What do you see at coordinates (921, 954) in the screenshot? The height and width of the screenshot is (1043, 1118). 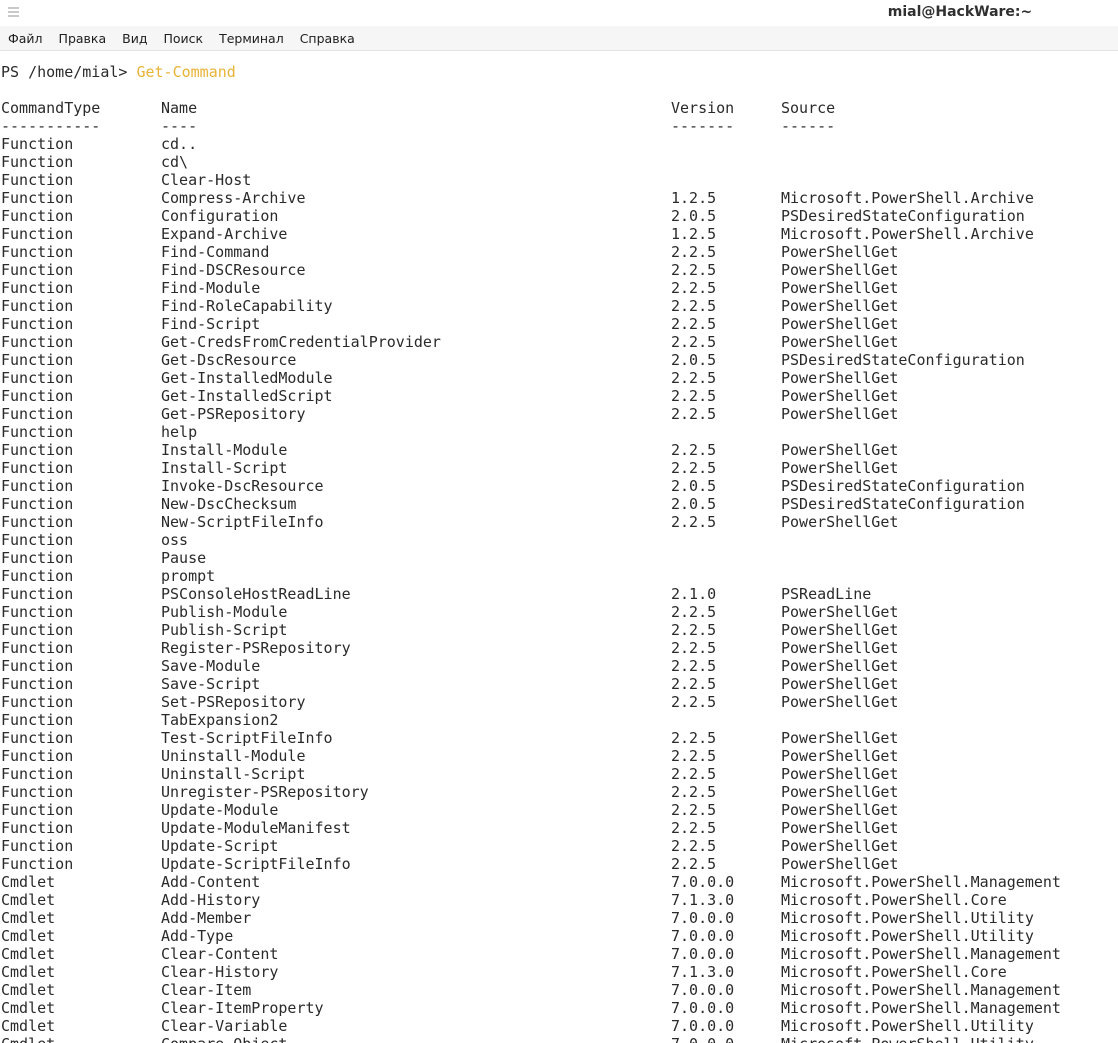 I see `cell-source: Microsoft.PowerShell.Management` at bounding box center [921, 954].